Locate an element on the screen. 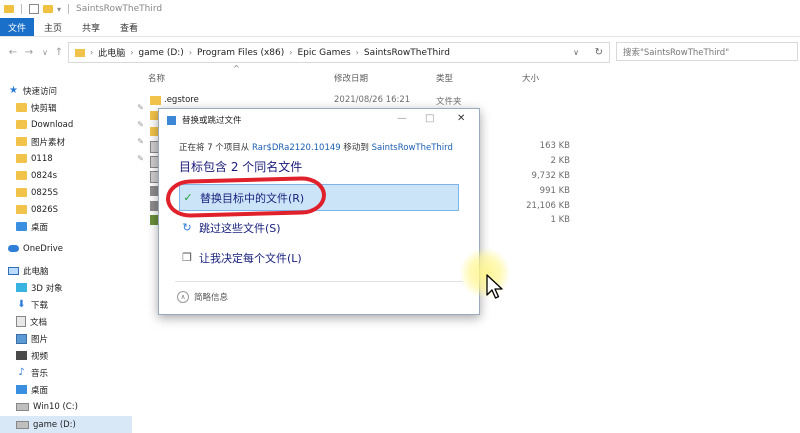 Image resolution: width=800 pixels, height=433 pixels. dialog-title: 替换或跳过文件 is located at coordinates (212, 121).